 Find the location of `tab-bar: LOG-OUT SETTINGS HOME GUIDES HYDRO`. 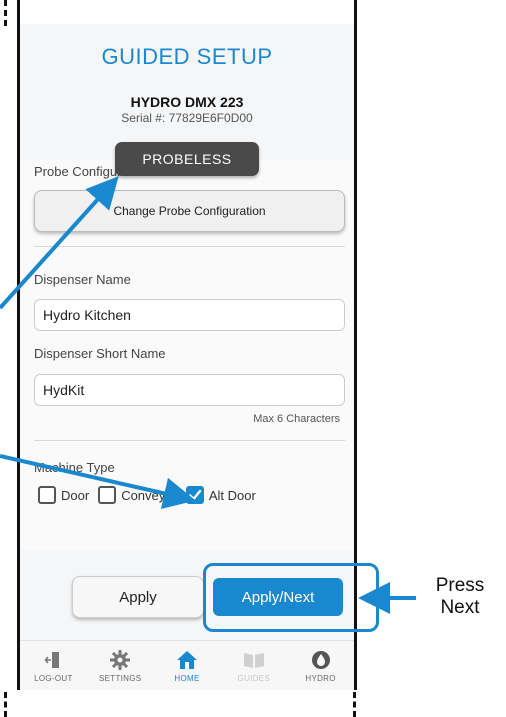

tab-bar: LOG-OUT SETTINGS HOME GUIDES HYDRO is located at coordinates (187, 665).